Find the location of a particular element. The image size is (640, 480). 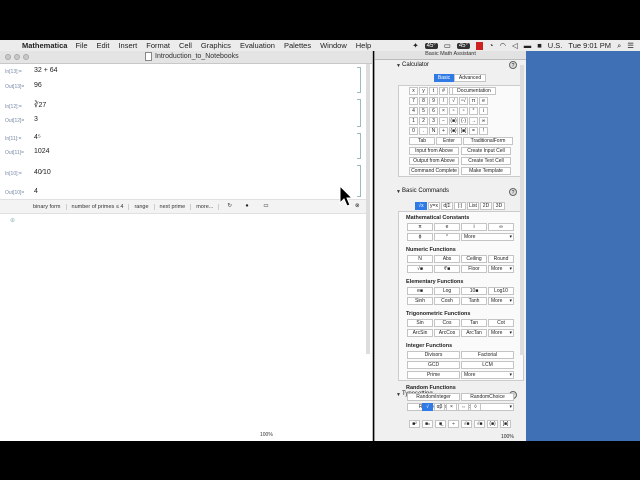

action-command-complete: Command Complete is located at coordinates (434, 171).